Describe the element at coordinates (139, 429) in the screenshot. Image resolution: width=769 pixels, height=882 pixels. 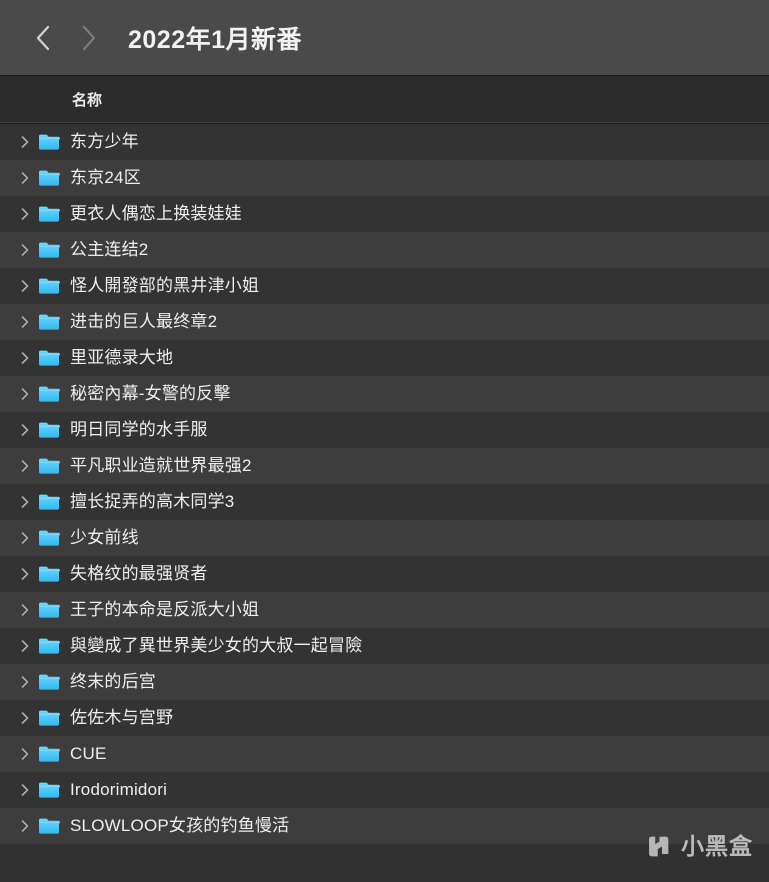
I see `row-label: 明日同学的水手服` at that location.